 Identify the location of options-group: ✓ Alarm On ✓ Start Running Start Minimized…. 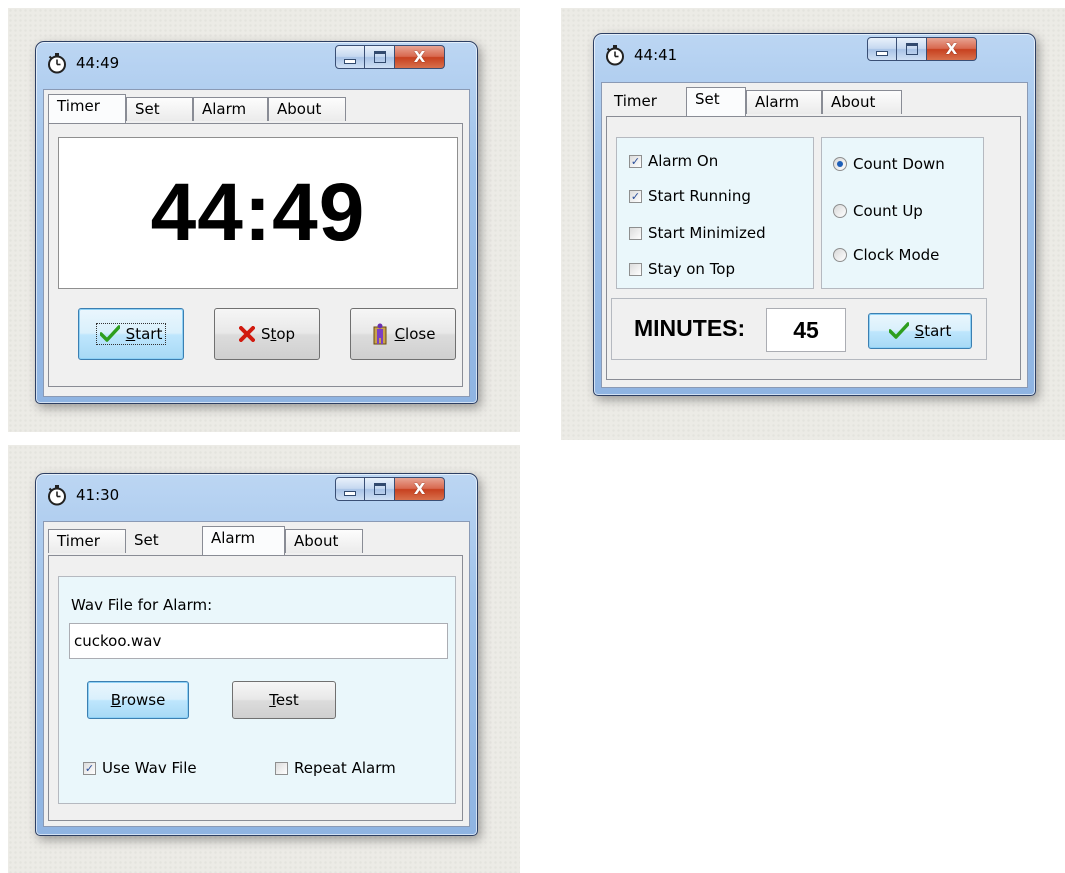
(715, 213).